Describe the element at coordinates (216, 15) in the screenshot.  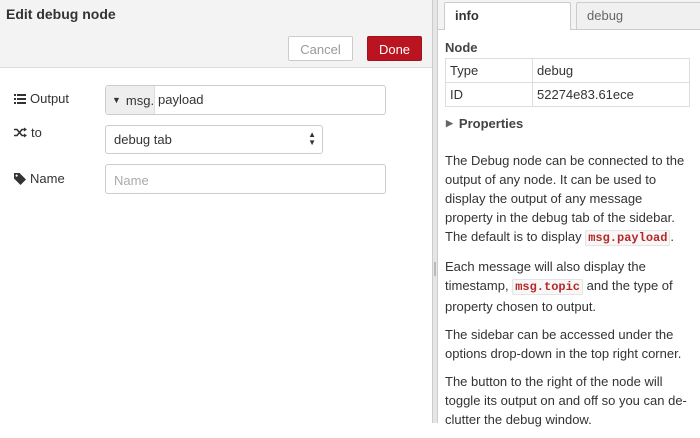
I see `editor-header: Edit debug node` at that location.